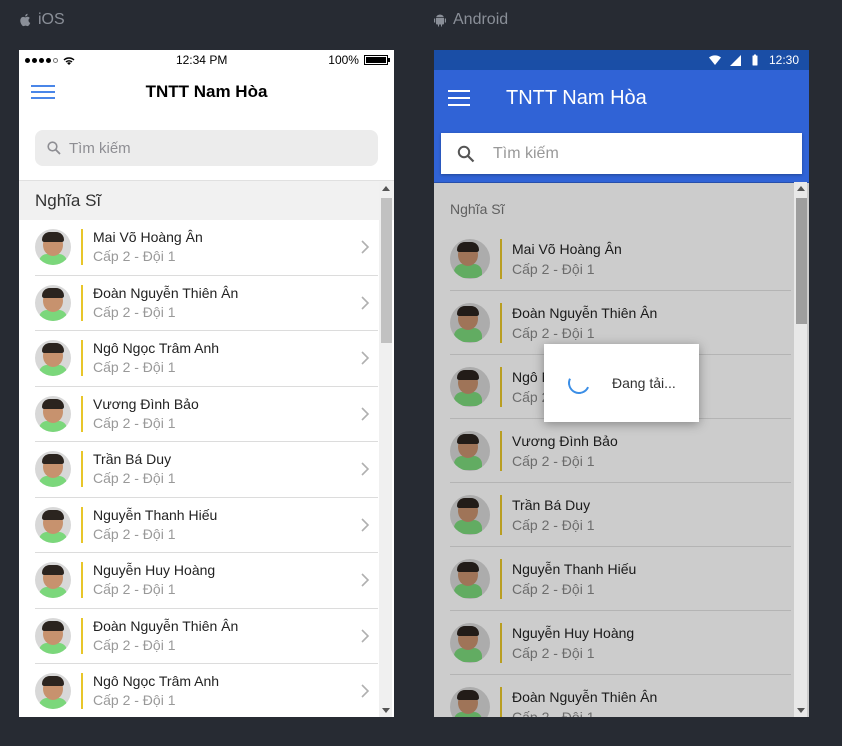 This screenshot has height=746, width=842. What do you see at coordinates (206, 200) in the screenshot?
I see `ios-section-header: Nghĩa Sĩ` at bounding box center [206, 200].